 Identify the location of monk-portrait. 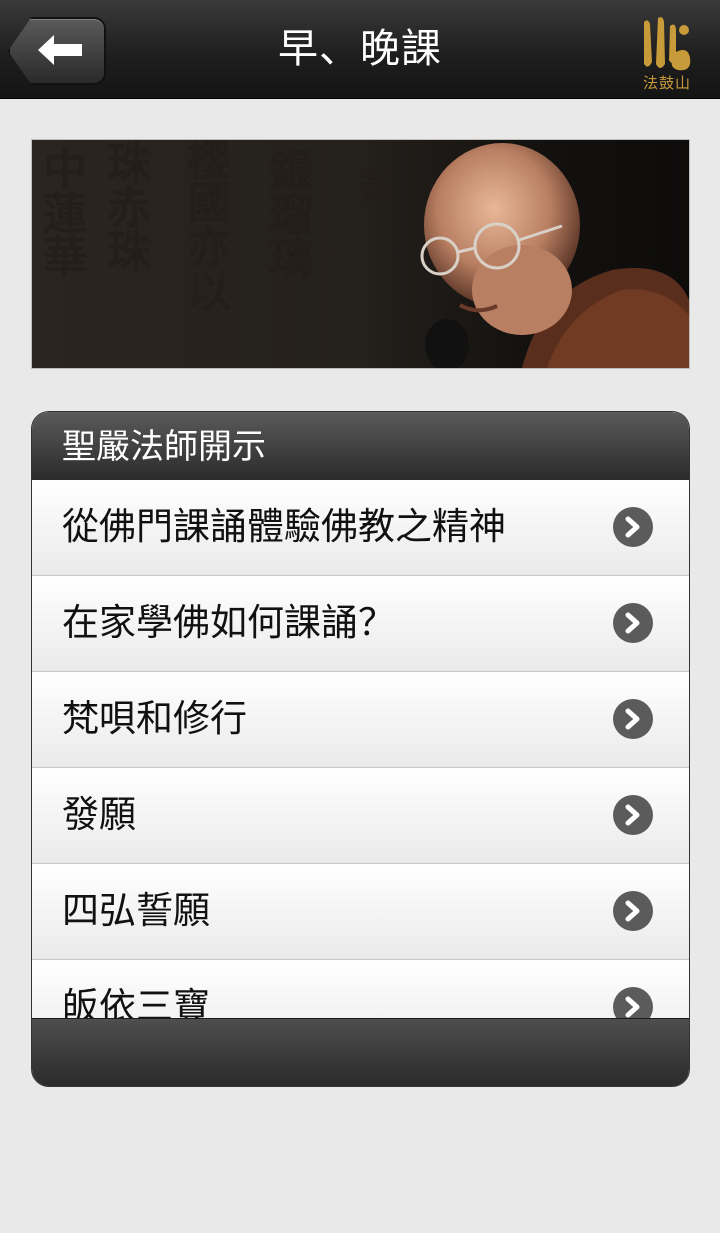
(554, 255).